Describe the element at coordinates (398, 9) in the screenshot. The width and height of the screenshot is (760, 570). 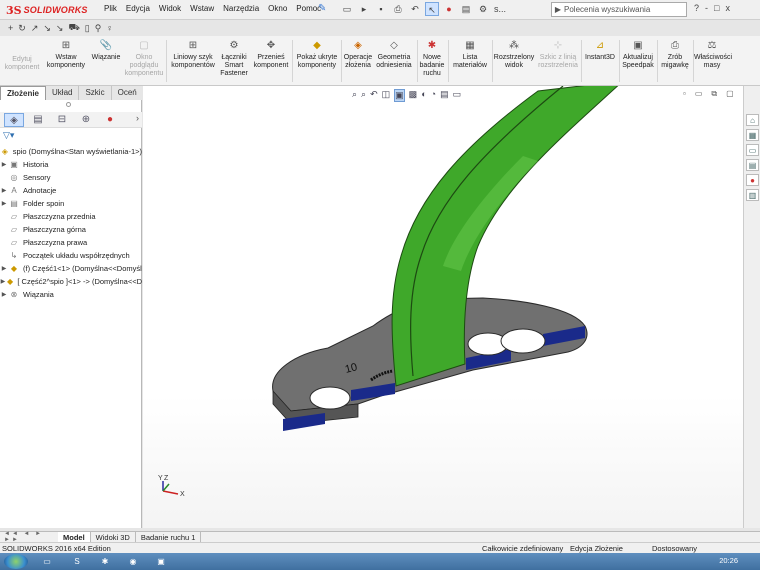
I see `print-icon: ⎙` at that location.